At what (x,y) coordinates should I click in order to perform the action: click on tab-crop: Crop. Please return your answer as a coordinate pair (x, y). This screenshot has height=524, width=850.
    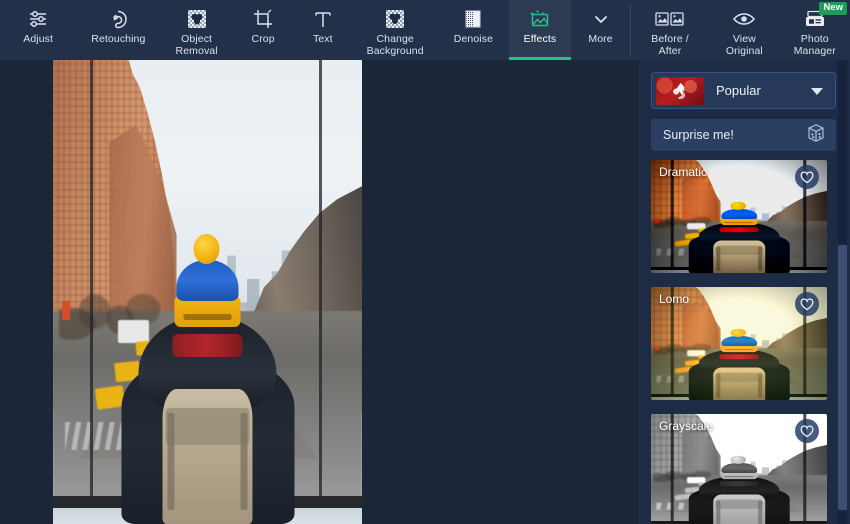
    Looking at the image, I should click on (263, 30).